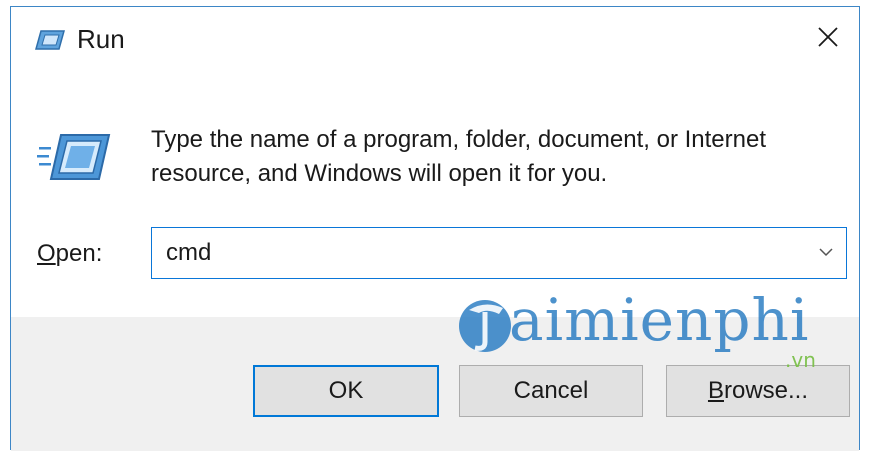  I want to click on ok-button: OK, so click(346, 391).